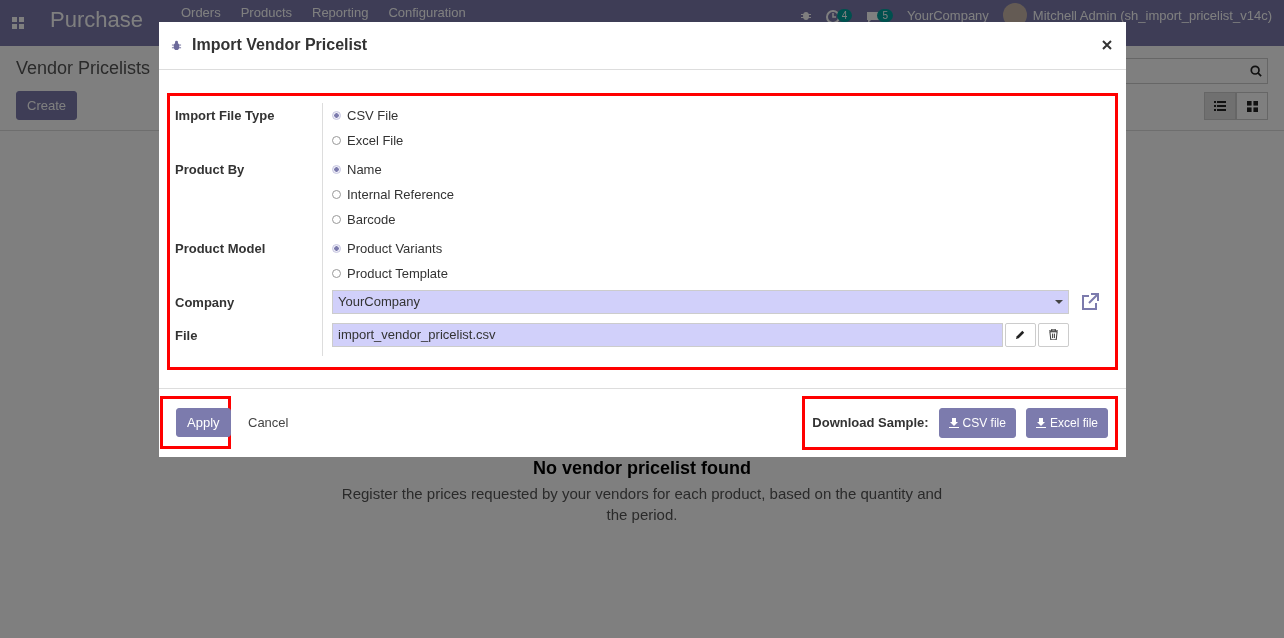  What do you see at coordinates (365, 115) in the screenshot?
I see `radio-option: CSV File` at bounding box center [365, 115].